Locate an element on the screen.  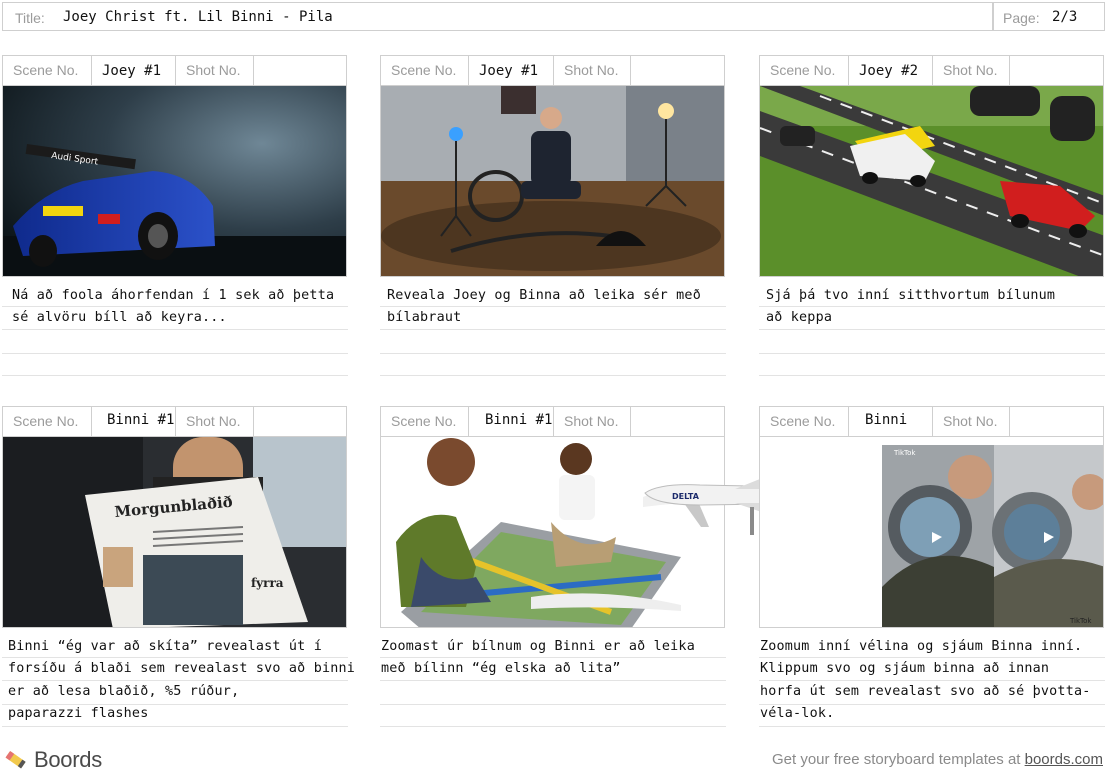
page-label: Page: is located at coordinates (1021, 18).